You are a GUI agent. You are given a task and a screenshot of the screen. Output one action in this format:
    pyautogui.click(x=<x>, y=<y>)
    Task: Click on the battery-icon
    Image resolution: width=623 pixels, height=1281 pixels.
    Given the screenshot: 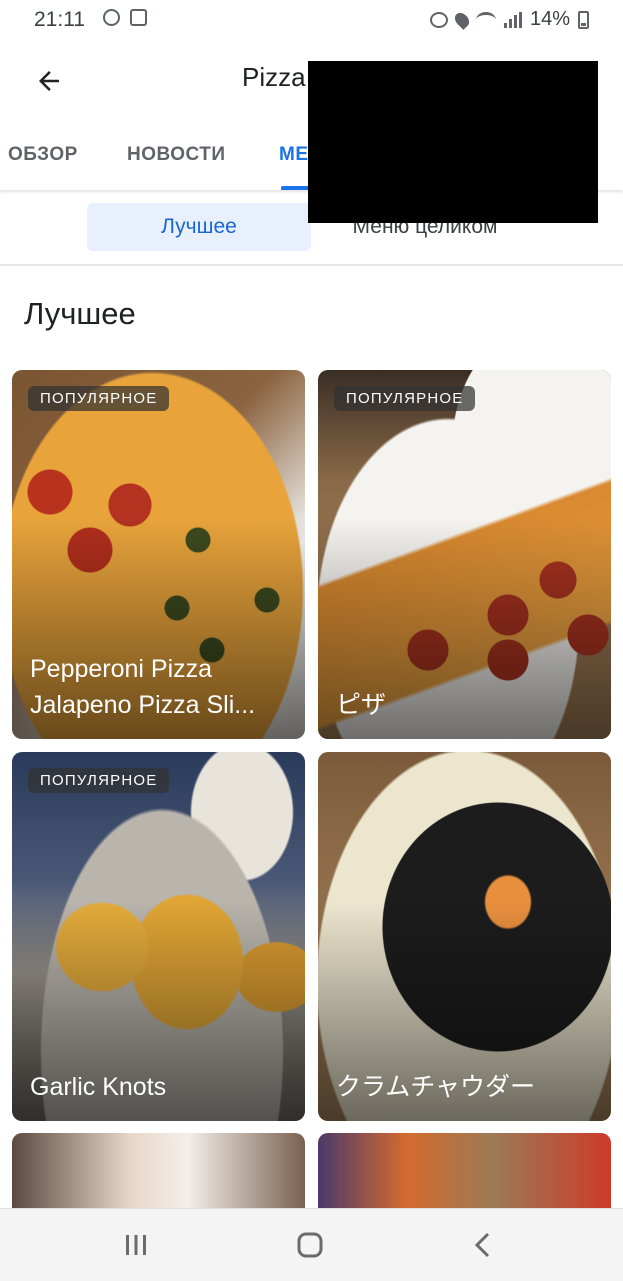 What is the action you would take?
    pyautogui.click(x=583, y=19)
    